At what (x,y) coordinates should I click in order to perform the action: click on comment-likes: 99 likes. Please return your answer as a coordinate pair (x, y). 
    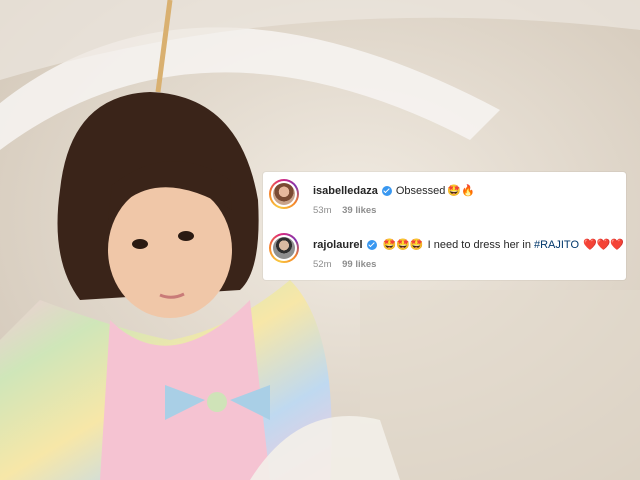
    Looking at the image, I should click on (359, 264).